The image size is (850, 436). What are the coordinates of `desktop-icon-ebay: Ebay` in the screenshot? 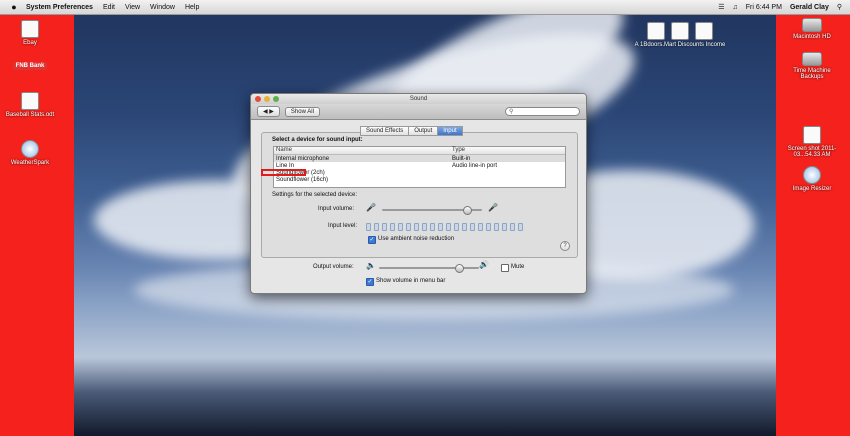 It's located at (30, 33).